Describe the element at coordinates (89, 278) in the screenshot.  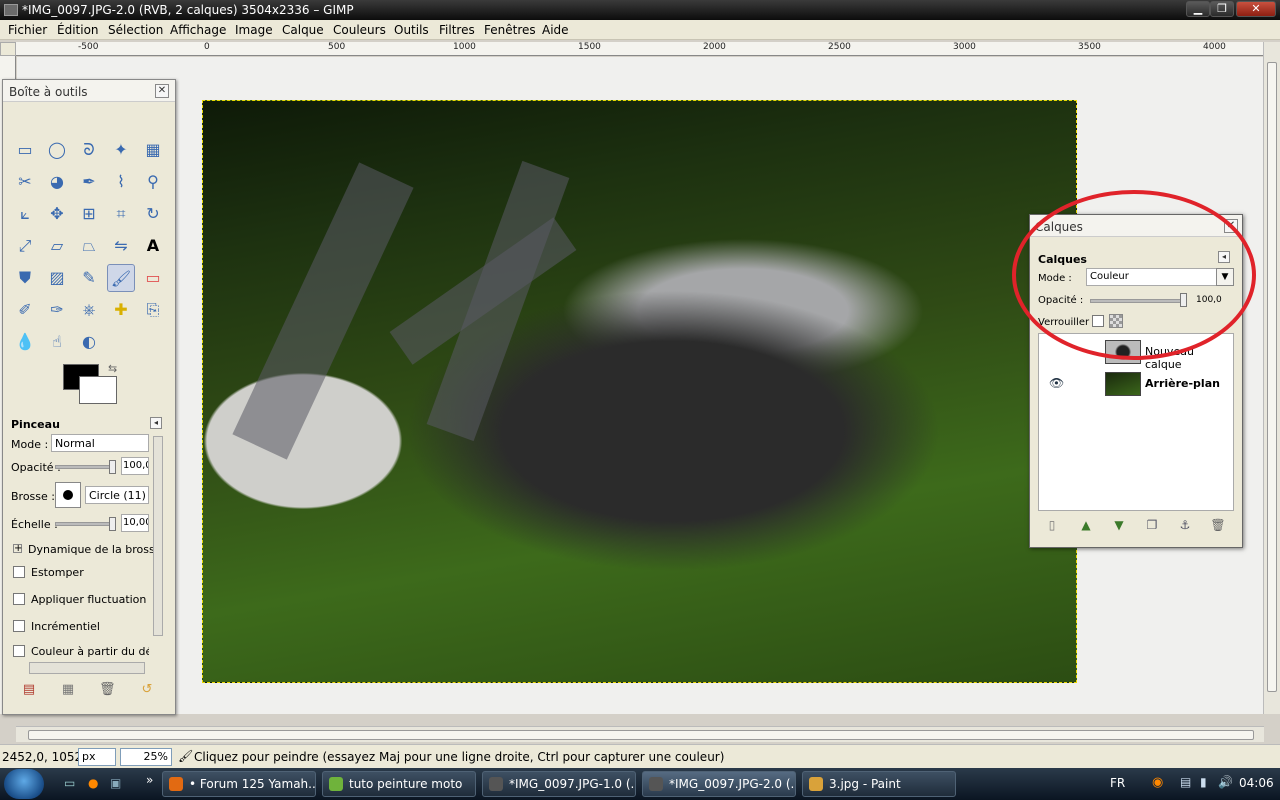
I see `pencil-icon: ✎` at that location.